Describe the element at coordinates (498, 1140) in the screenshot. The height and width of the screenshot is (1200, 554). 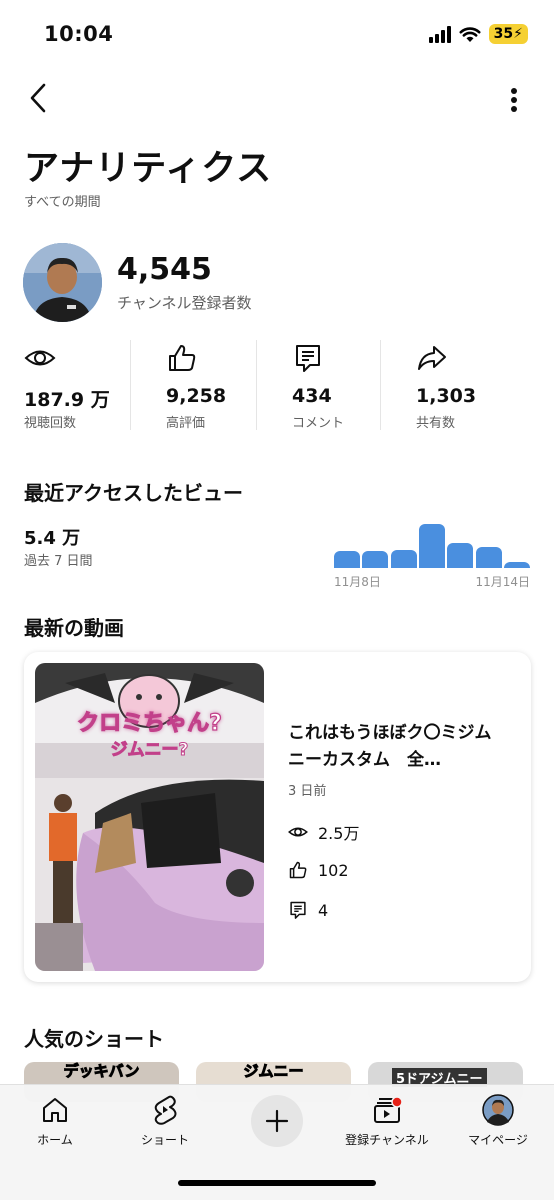
I see `nav-you-label: マイページ` at that location.